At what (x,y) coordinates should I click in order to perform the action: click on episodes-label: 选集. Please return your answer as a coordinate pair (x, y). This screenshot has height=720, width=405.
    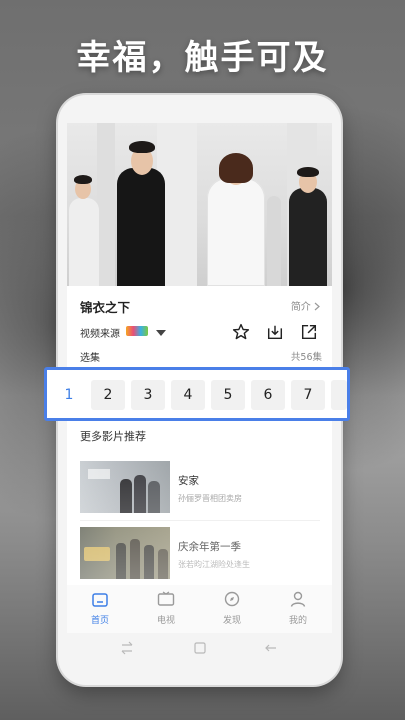
    Looking at the image, I should click on (90, 358).